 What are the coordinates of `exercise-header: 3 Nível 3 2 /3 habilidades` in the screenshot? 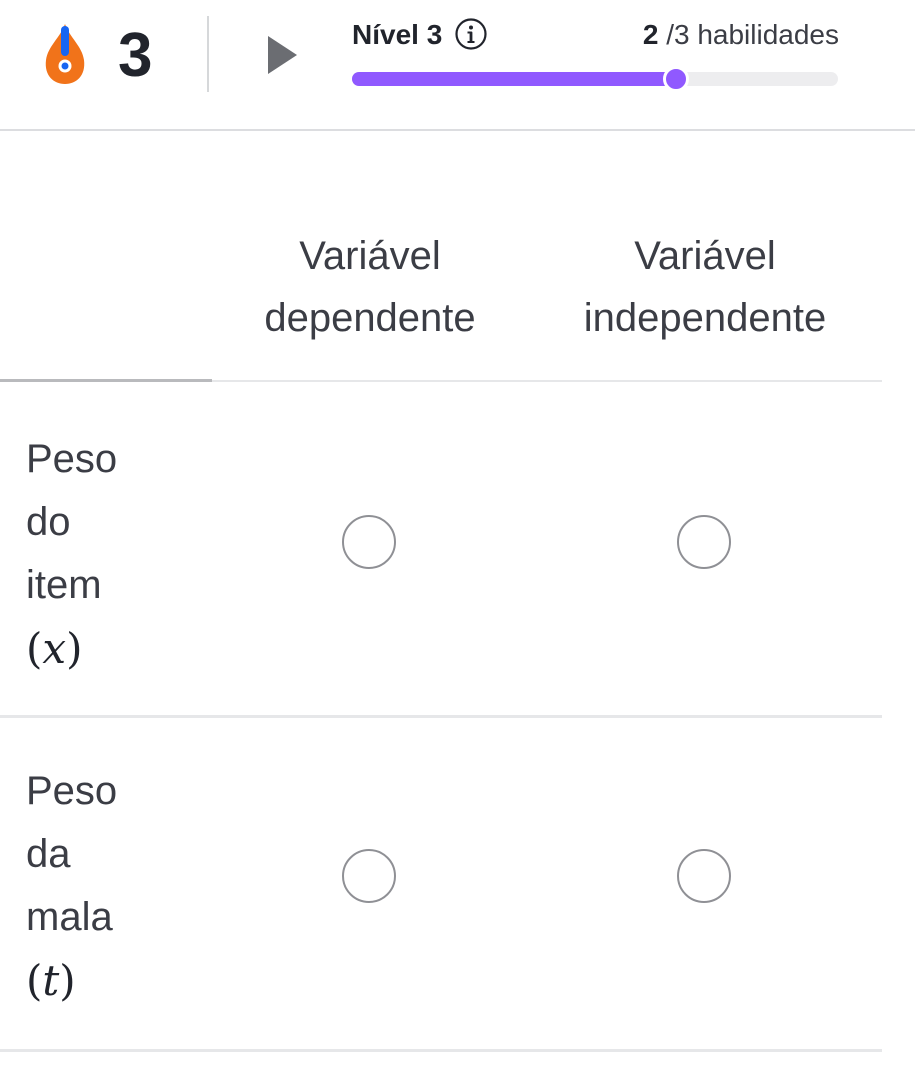 It's located at (457, 65).